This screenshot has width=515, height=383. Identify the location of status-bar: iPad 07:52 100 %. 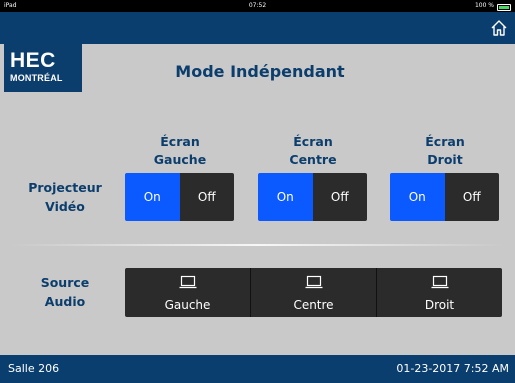
(257, 6).